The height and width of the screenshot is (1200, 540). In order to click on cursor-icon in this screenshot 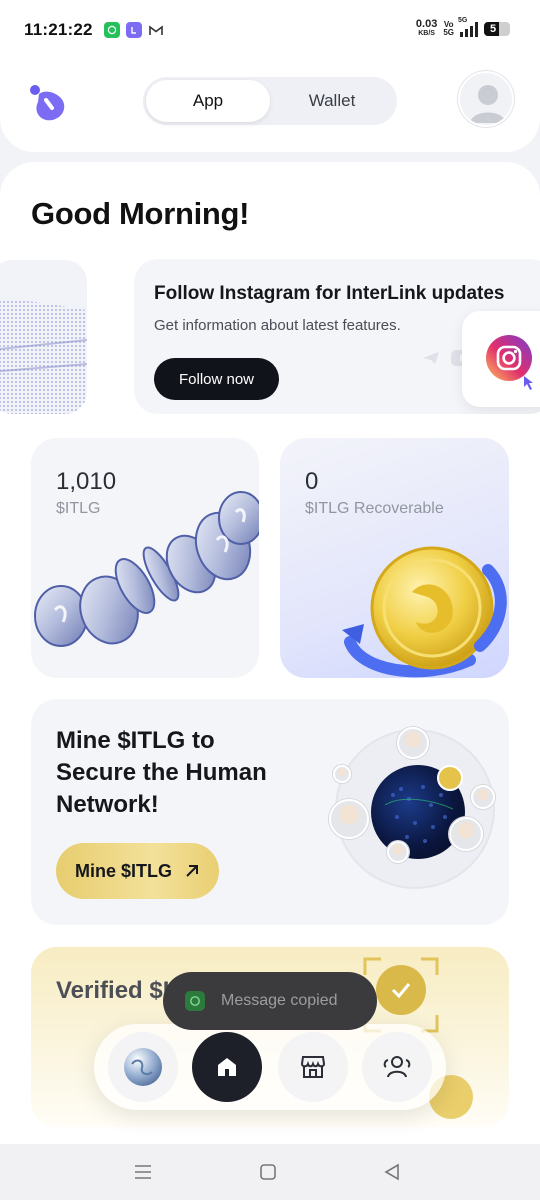, I will do `click(528, 383)`.